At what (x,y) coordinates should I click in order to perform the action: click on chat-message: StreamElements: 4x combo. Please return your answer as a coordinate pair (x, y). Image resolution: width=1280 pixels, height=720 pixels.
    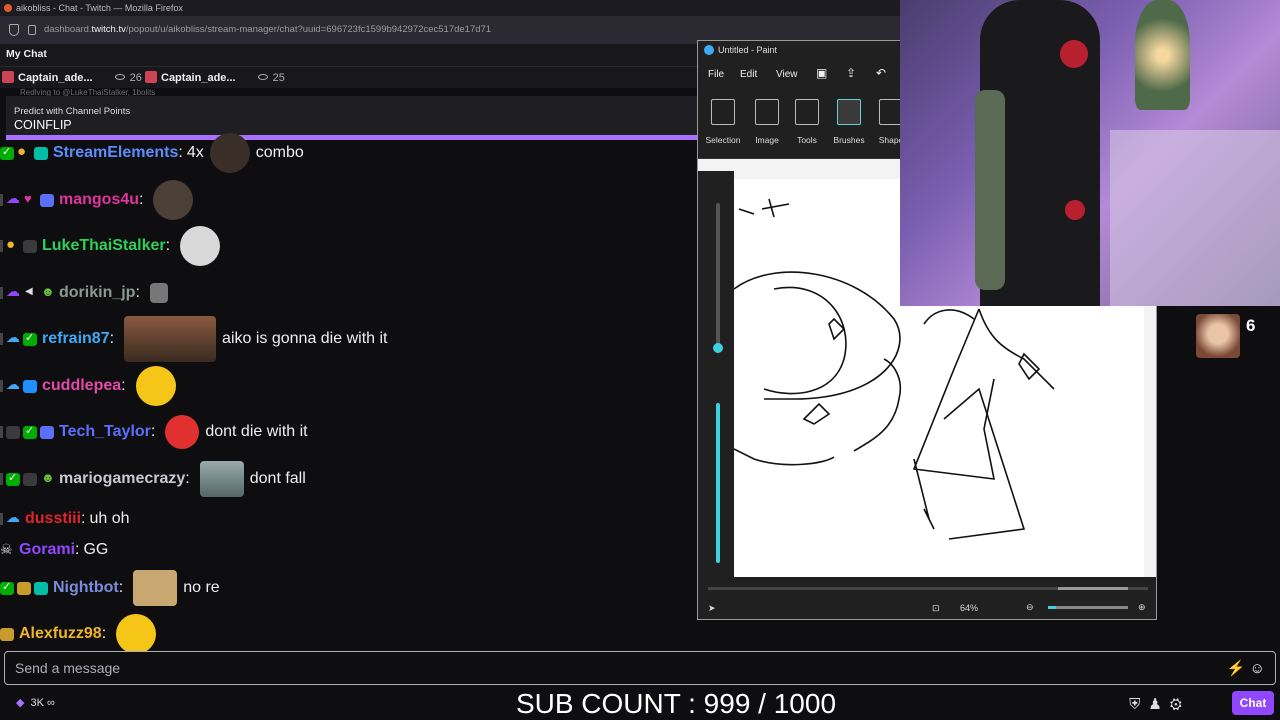
    Looking at the image, I should click on (350, 153).